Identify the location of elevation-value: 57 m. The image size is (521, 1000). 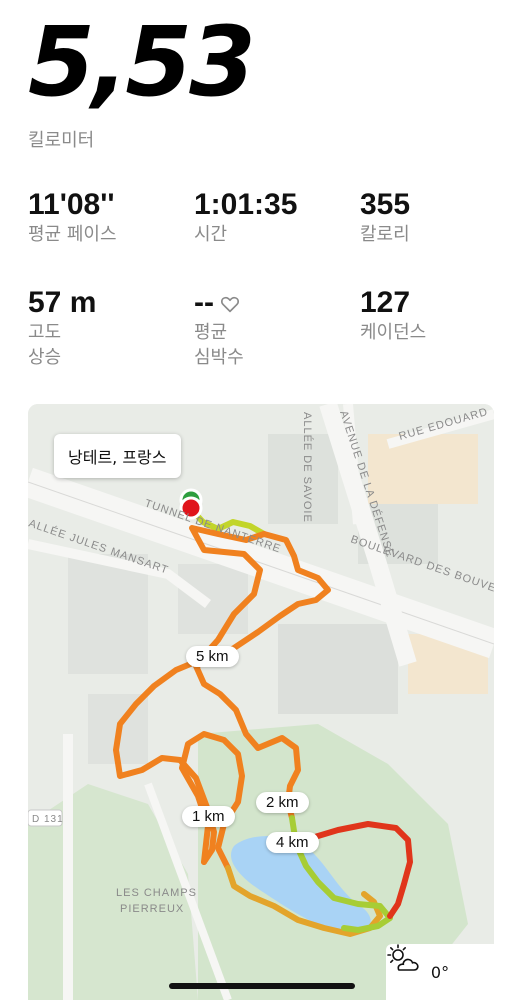
(62, 302).